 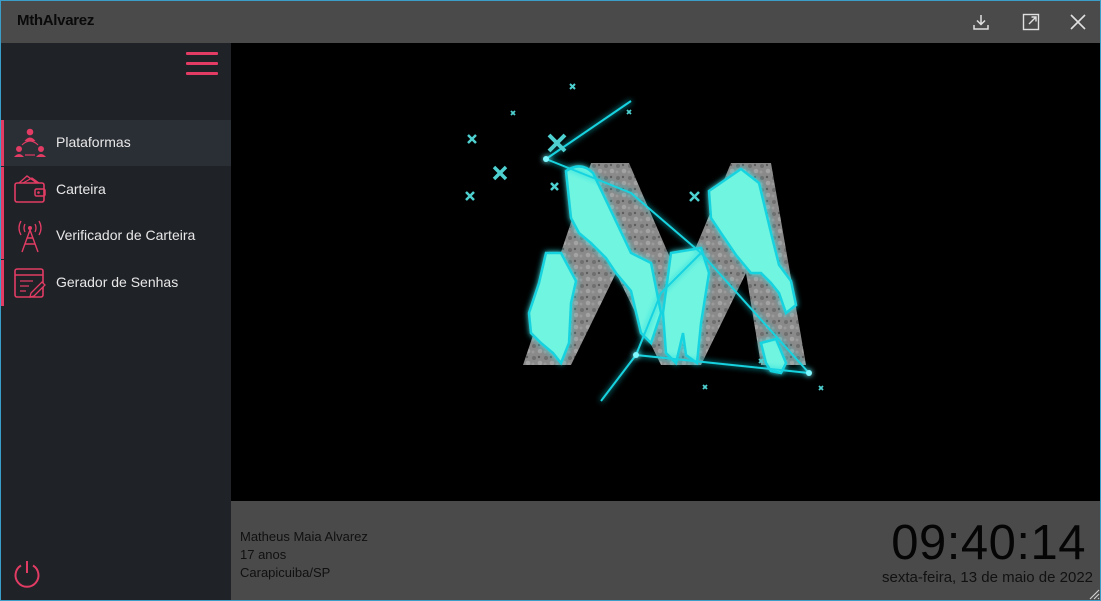 I want to click on hamburger-icon, so click(x=203, y=65).